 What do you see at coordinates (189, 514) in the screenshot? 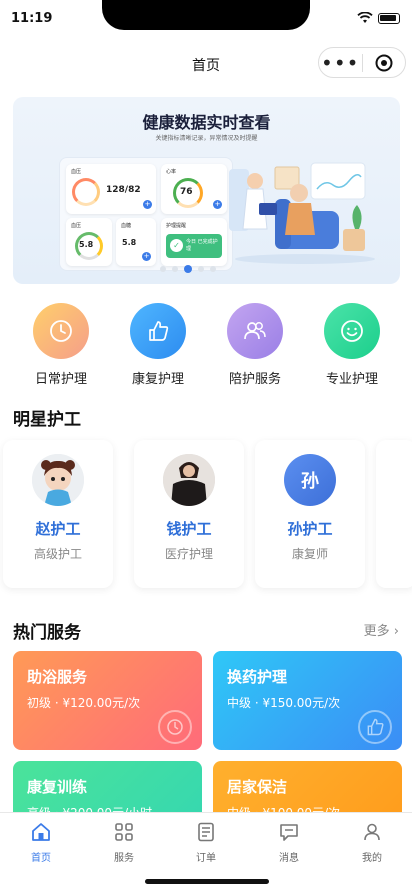
I see `caregiver-card: 钱护工 医疗护理` at bounding box center [189, 514].